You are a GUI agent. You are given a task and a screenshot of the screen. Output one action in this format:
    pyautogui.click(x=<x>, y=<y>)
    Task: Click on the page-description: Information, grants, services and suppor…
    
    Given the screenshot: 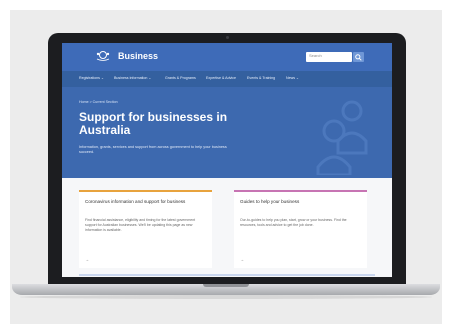 What is the action you would take?
    pyautogui.click(x=153, y=149)
    